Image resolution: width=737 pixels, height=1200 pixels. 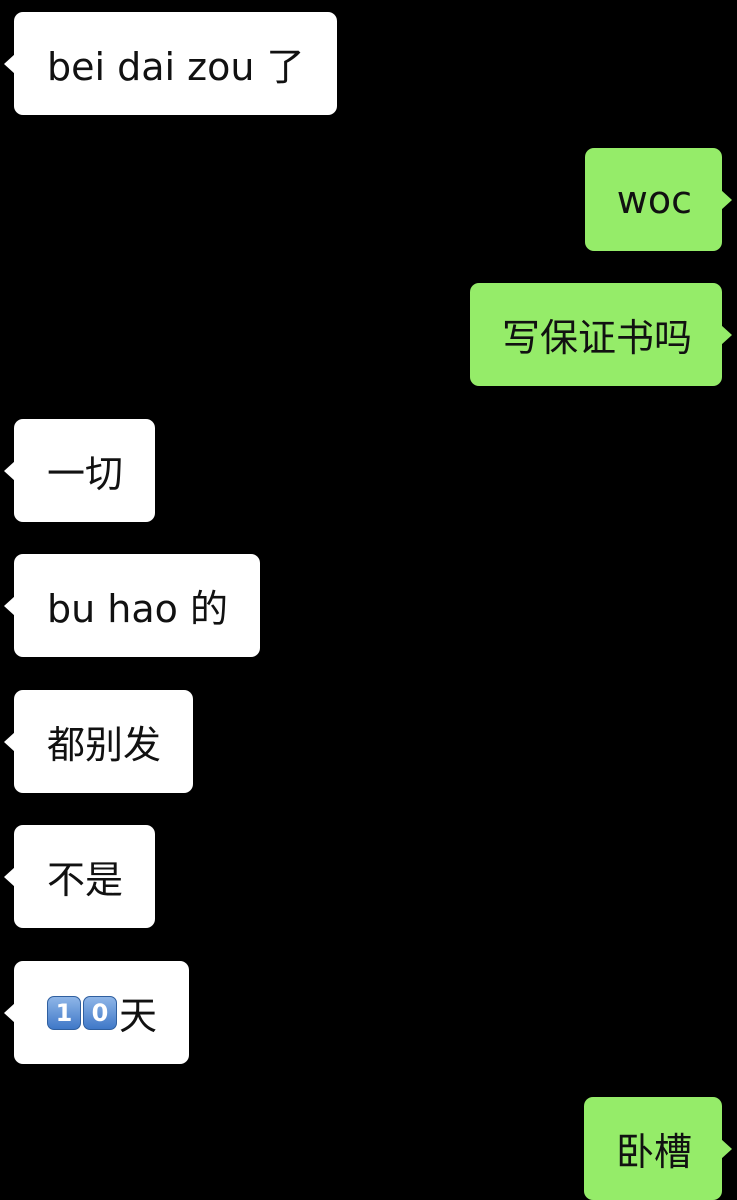 I want to click on message-text: 一切, so click(x=85, y=474).